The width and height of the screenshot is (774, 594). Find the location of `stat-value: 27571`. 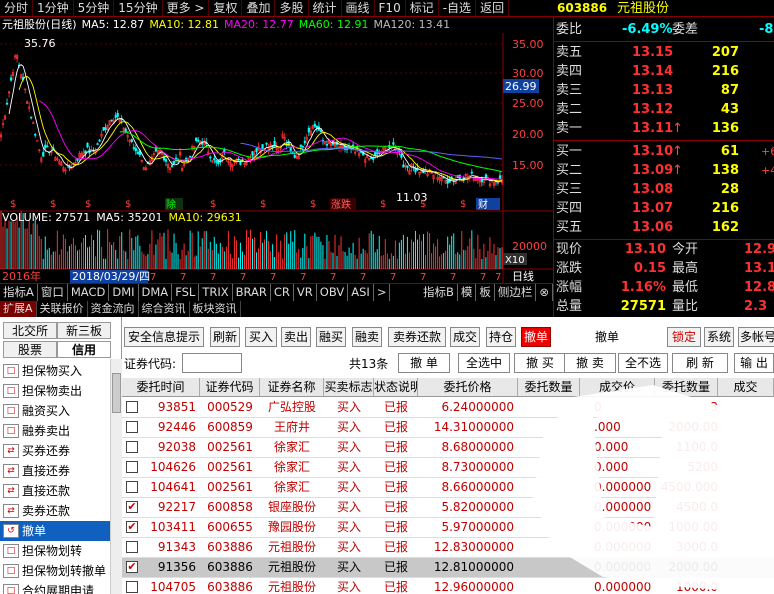

stat-value: 27571 is located at coordinates (643, 306).